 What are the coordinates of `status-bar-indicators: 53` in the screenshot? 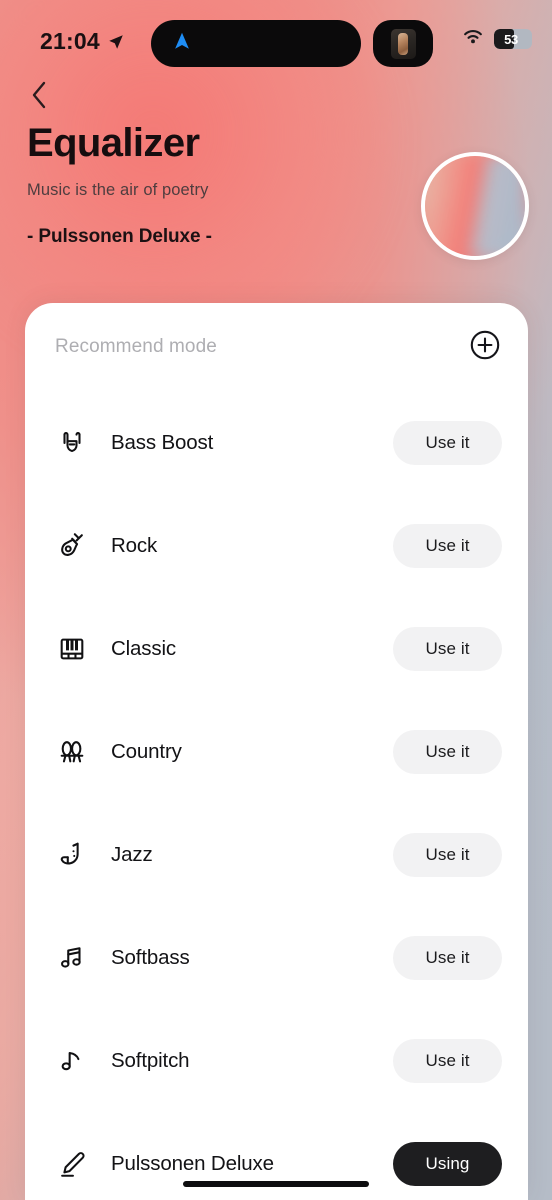 It's located at (497, 39).